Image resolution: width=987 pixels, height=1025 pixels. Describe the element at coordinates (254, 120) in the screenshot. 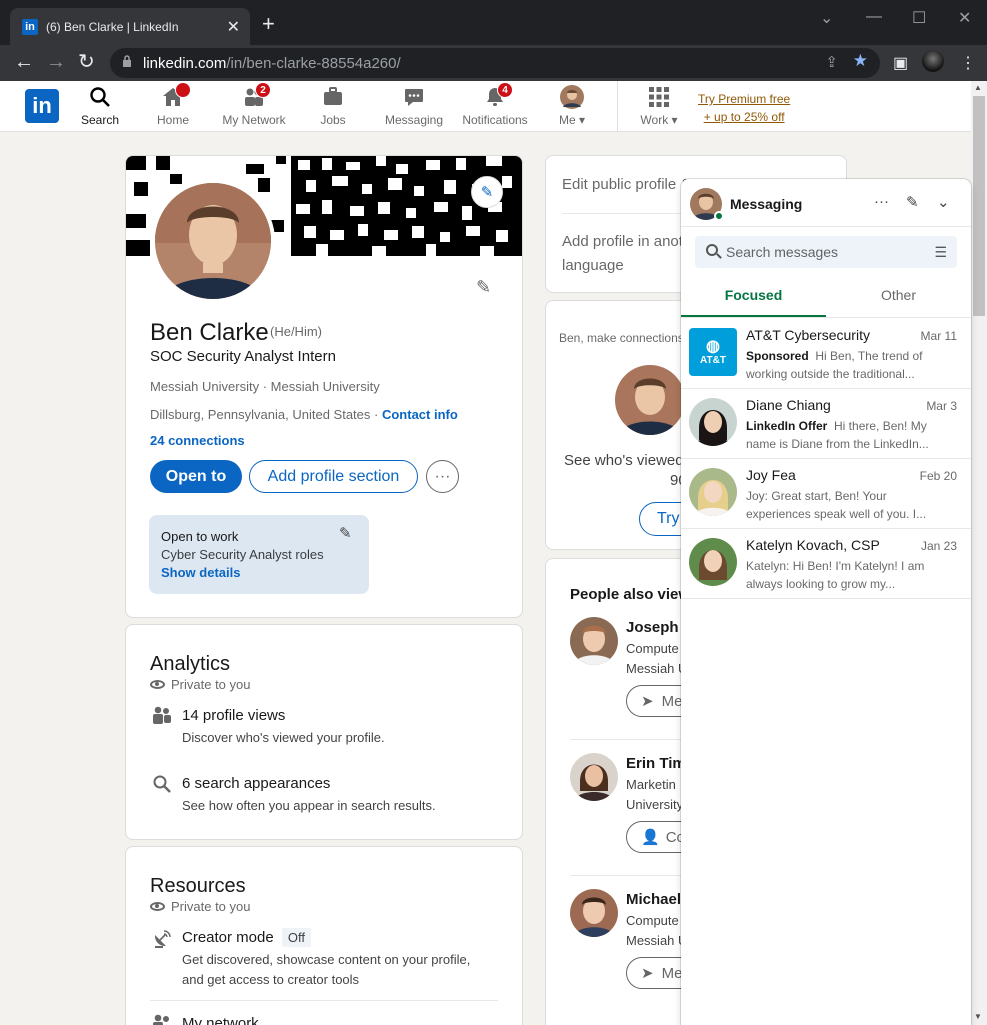

I see `nav-my-network-label: My Network` at that location.